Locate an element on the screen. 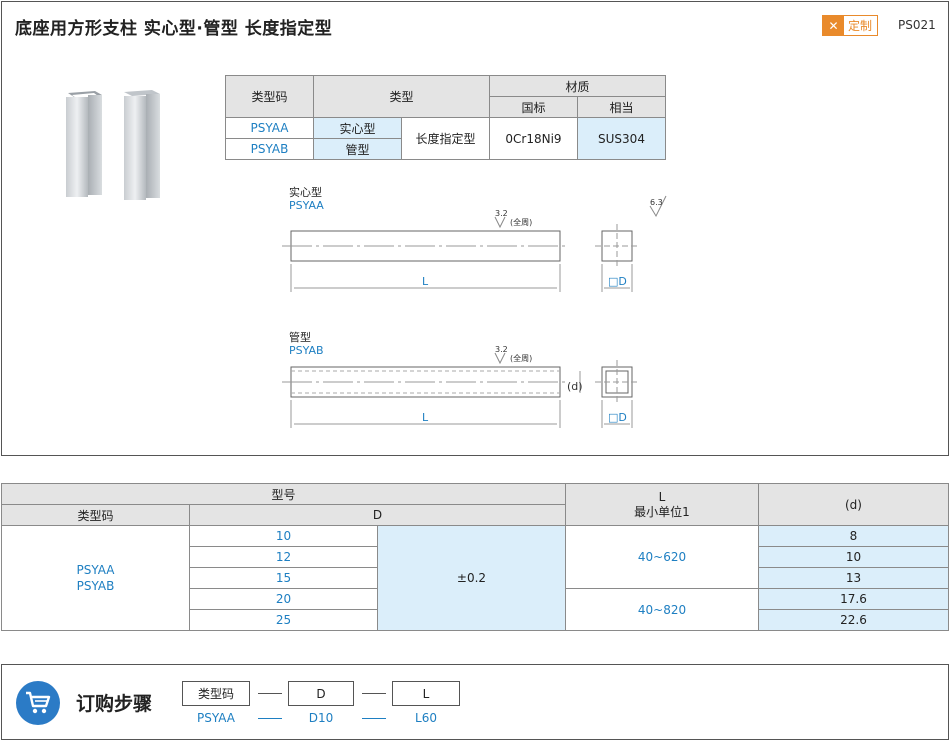 The width and height of the screenshot is (950, 746). cart-icon is located at coordinates (38, 703).